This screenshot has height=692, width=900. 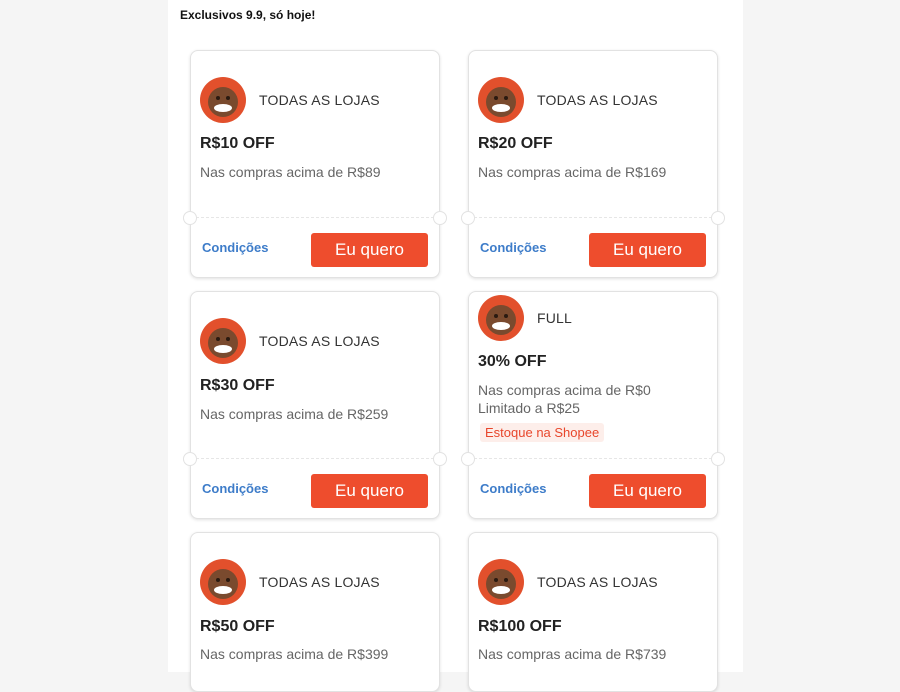 What do you see at coordinates (237, 143) in the screenshot?
I see `coupon-title: R$10 OFF` at bounding box center [237, 143].